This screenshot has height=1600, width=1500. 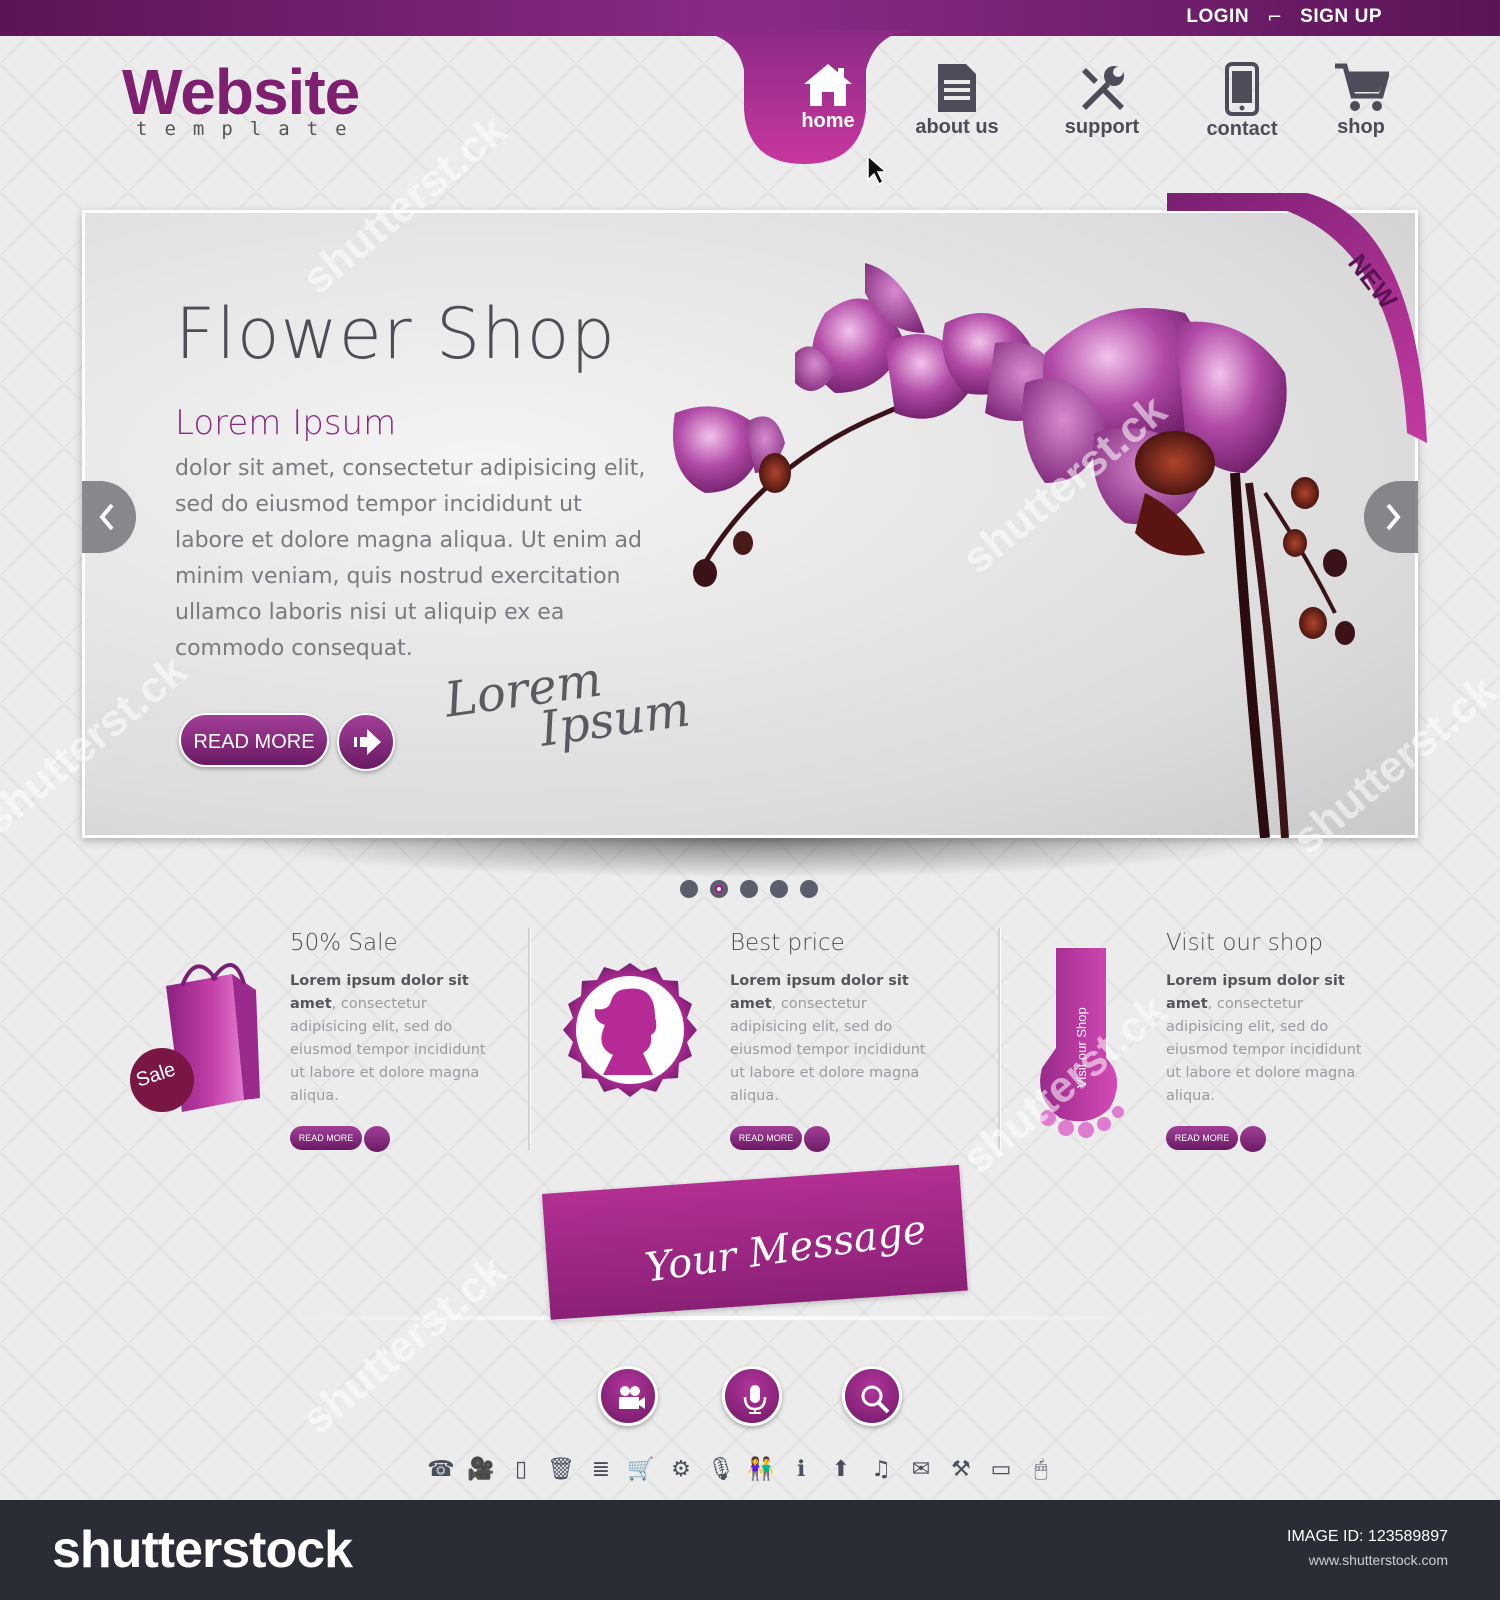 I want to click on music-icon: ♫, so click(x=881, y=1469).